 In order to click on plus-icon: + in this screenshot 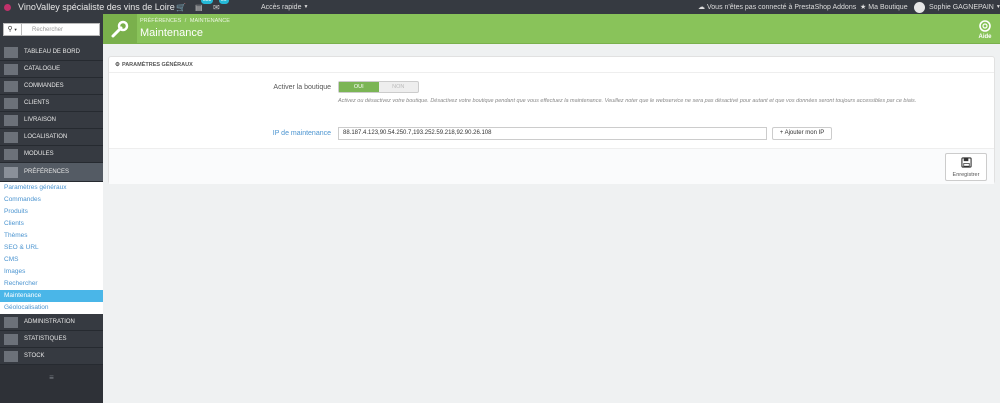, I will do `click(781, 133)`.